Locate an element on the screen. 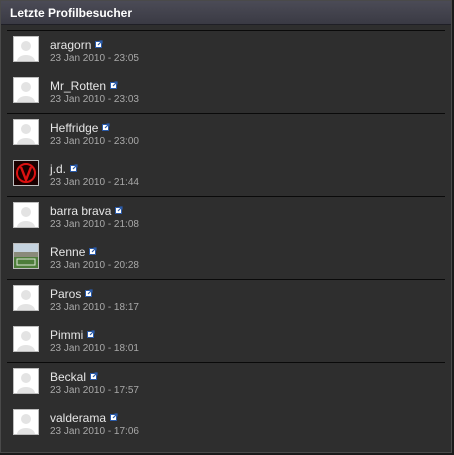  visitor-row: barra brava 23 Jan 2010 - 21:08 is located at coordinates (226, 217).